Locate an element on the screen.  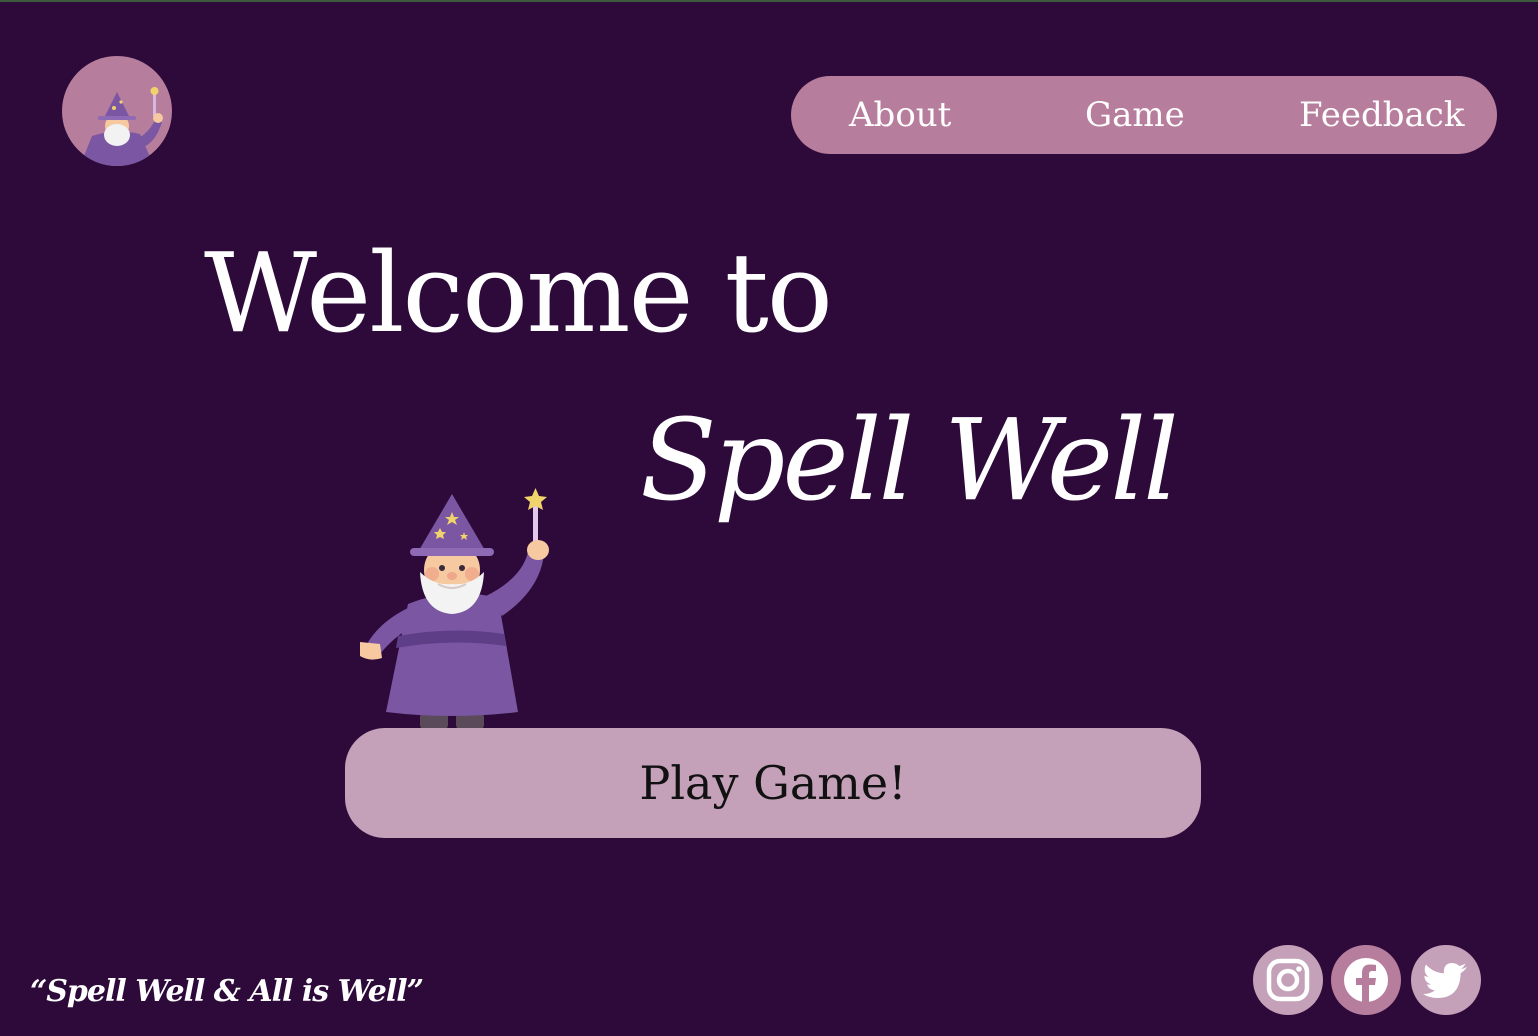
hero-heading-line1: Welcome to is located at coordinates (518, 293).